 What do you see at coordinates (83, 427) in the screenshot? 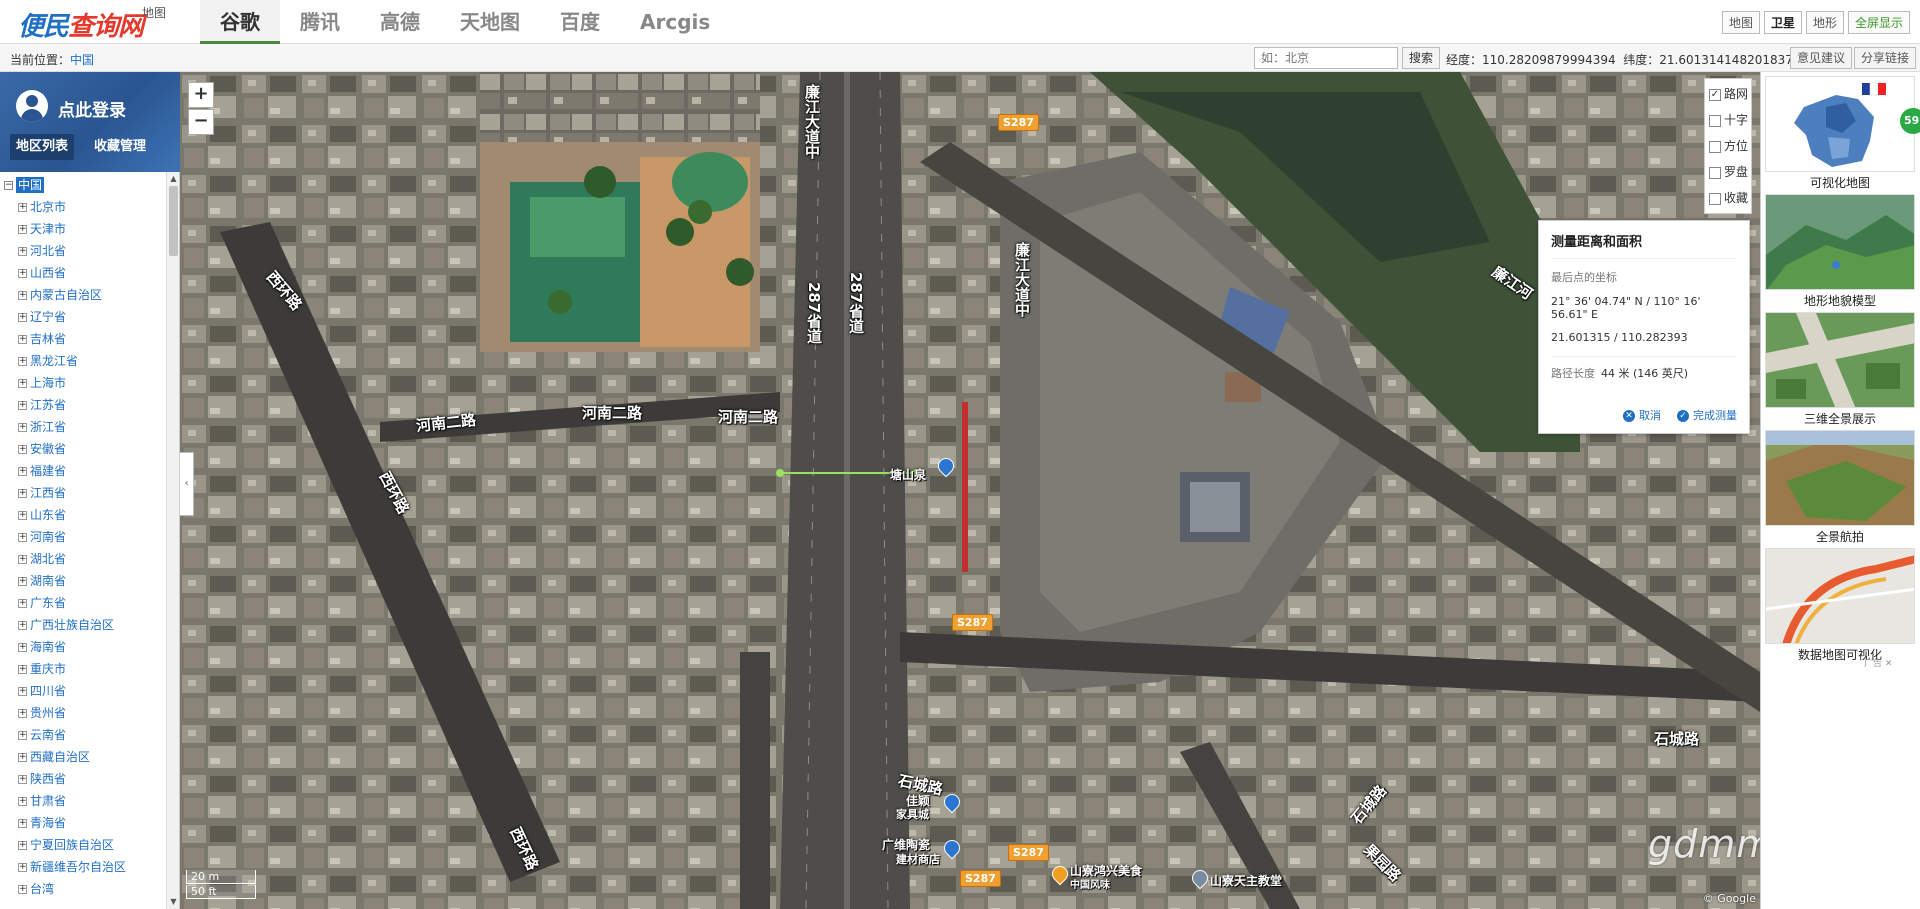
I see `region-tree-item: + 浙江省` at bounding box center [83, 427].